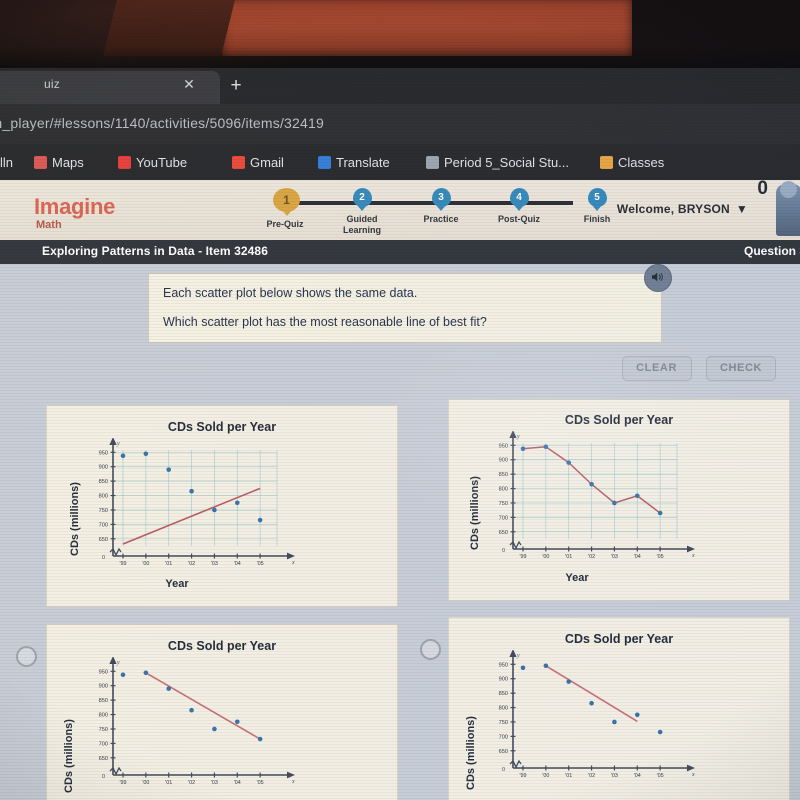 This screenshot has width=800, height=800. Describe the element at coordinates (673, 209) in the screenshot. I see `welcome-label: Welcome, BRYSON` at that location.